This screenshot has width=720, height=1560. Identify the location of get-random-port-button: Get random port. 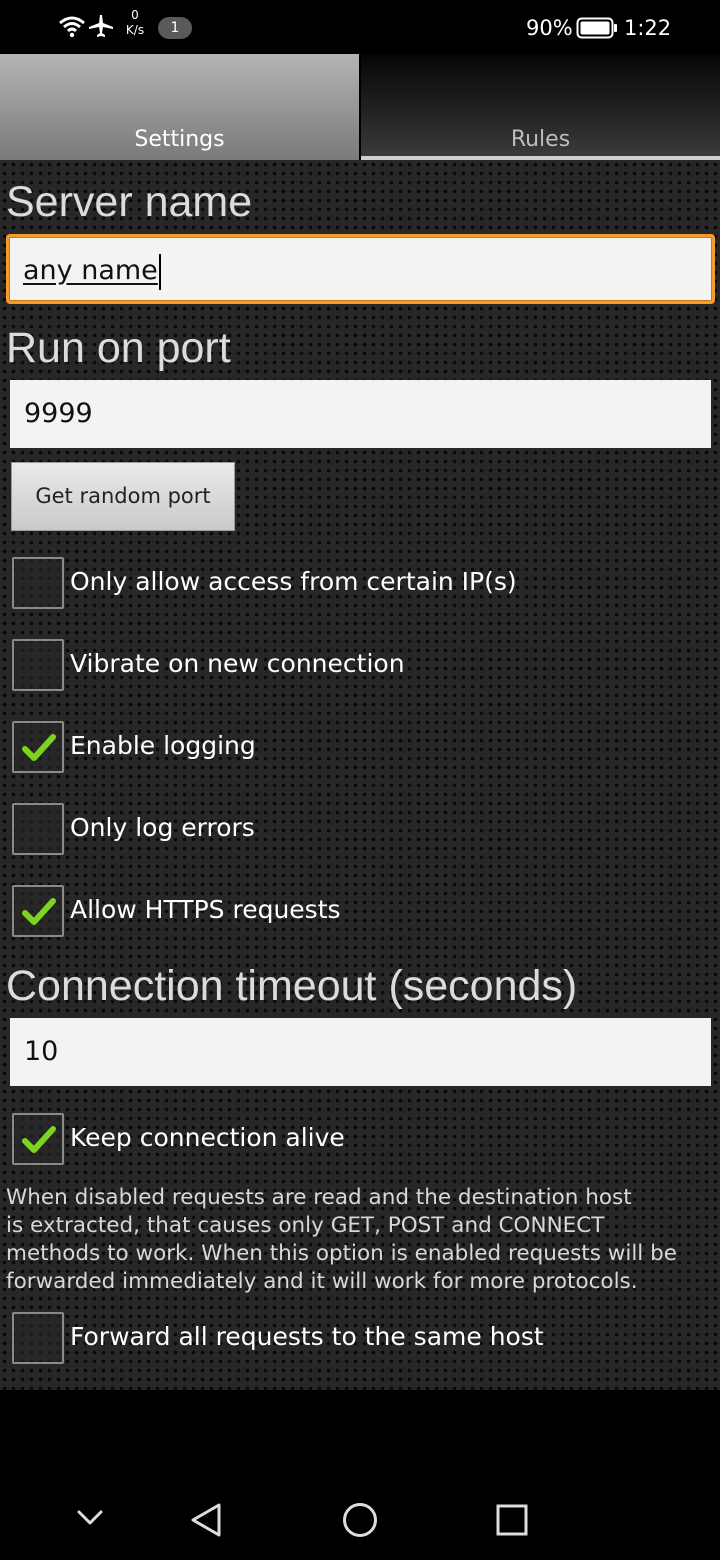
(123, 496).